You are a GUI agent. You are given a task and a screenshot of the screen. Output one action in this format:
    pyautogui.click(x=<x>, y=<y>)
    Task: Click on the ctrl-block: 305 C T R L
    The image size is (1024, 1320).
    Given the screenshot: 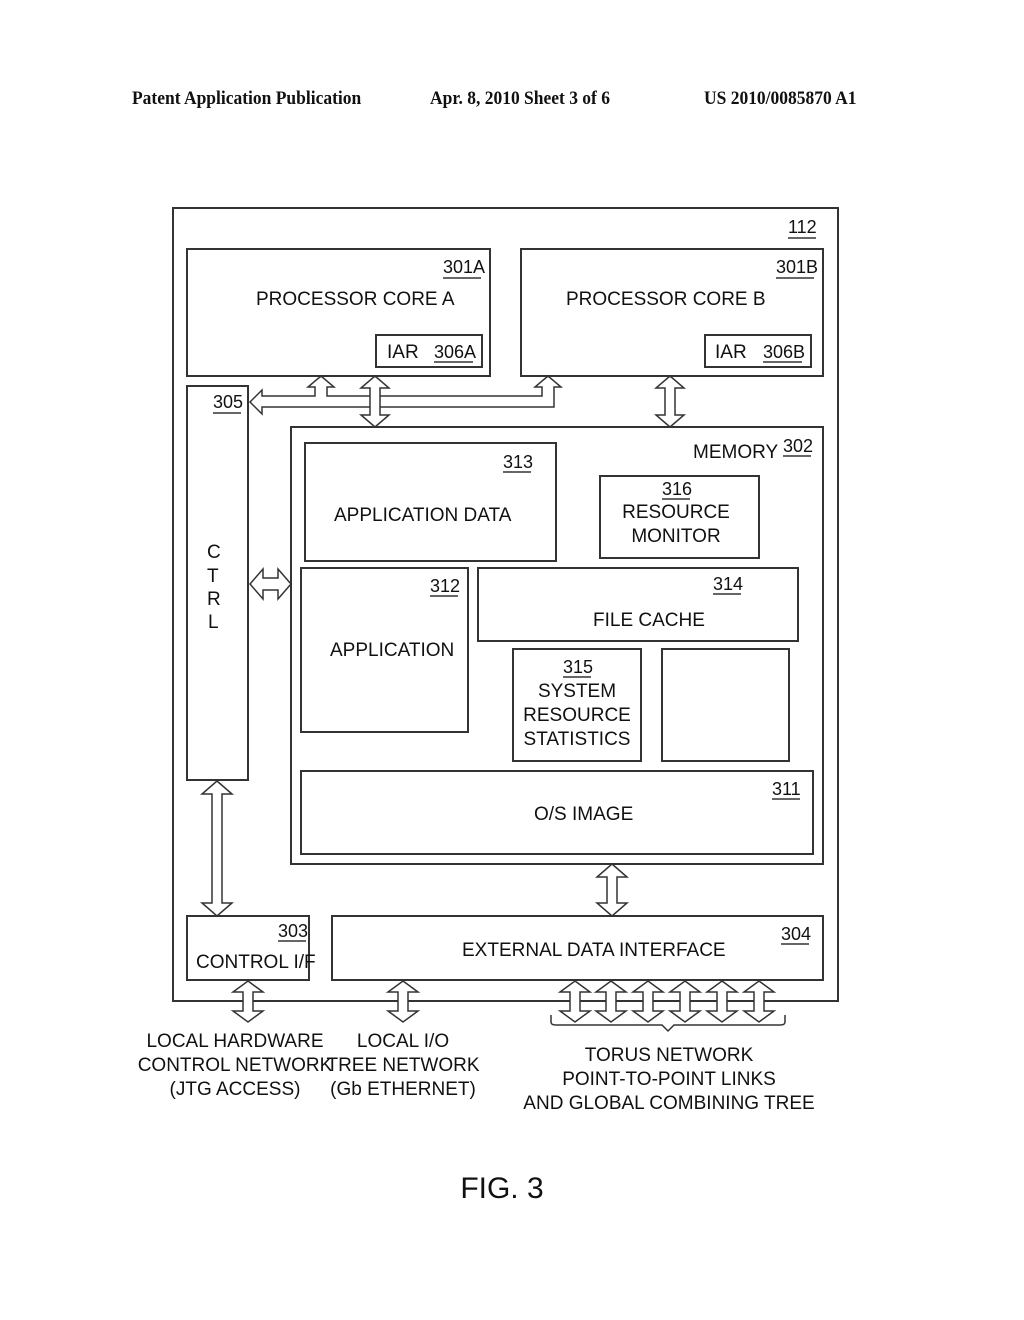 What is the action you would take?
    pyautogui.click(x=217, y=583)
    